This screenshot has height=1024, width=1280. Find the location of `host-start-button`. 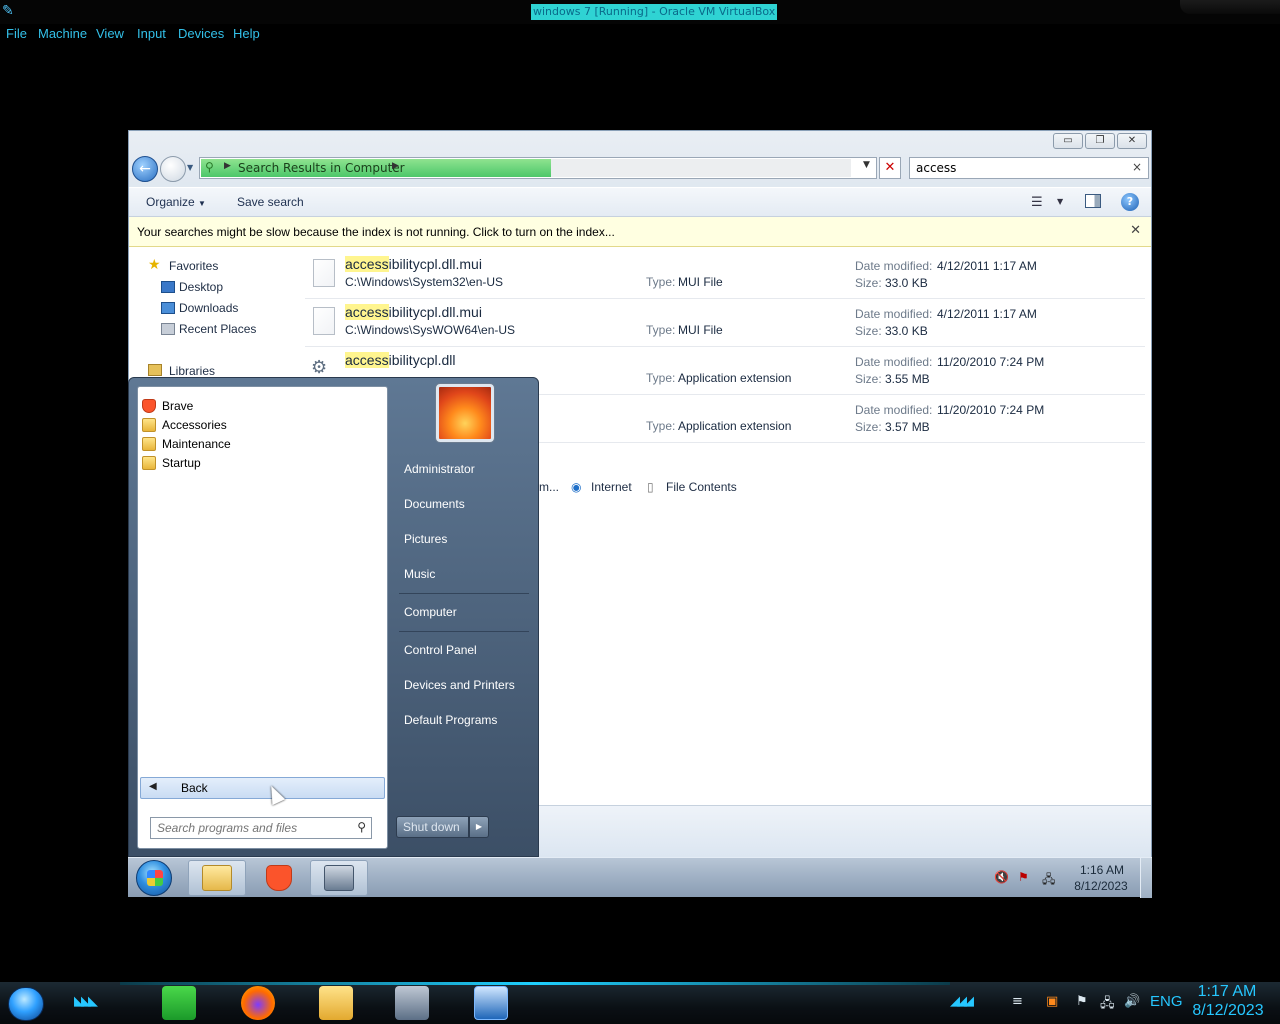

host-start-button is located at coordinates (26, 1004).